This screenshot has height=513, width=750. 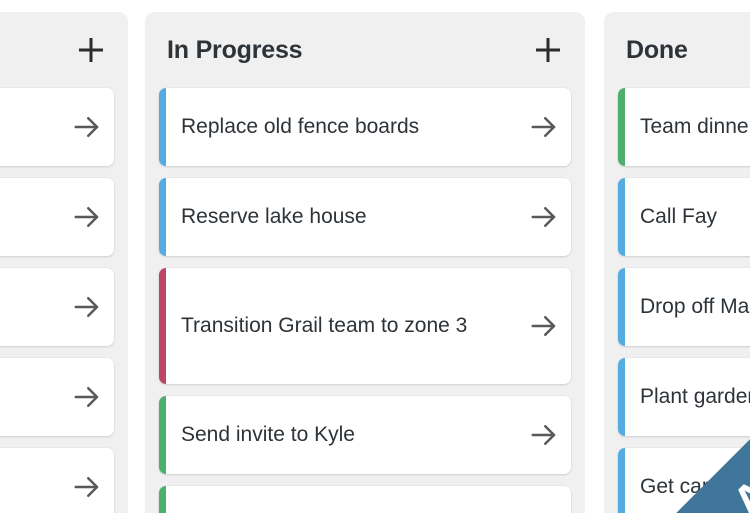 What do you see at coordinates (365, 50) in the screenshot?
I see `column-header-in-progress: In Progress` at bounding box center [365, 50].